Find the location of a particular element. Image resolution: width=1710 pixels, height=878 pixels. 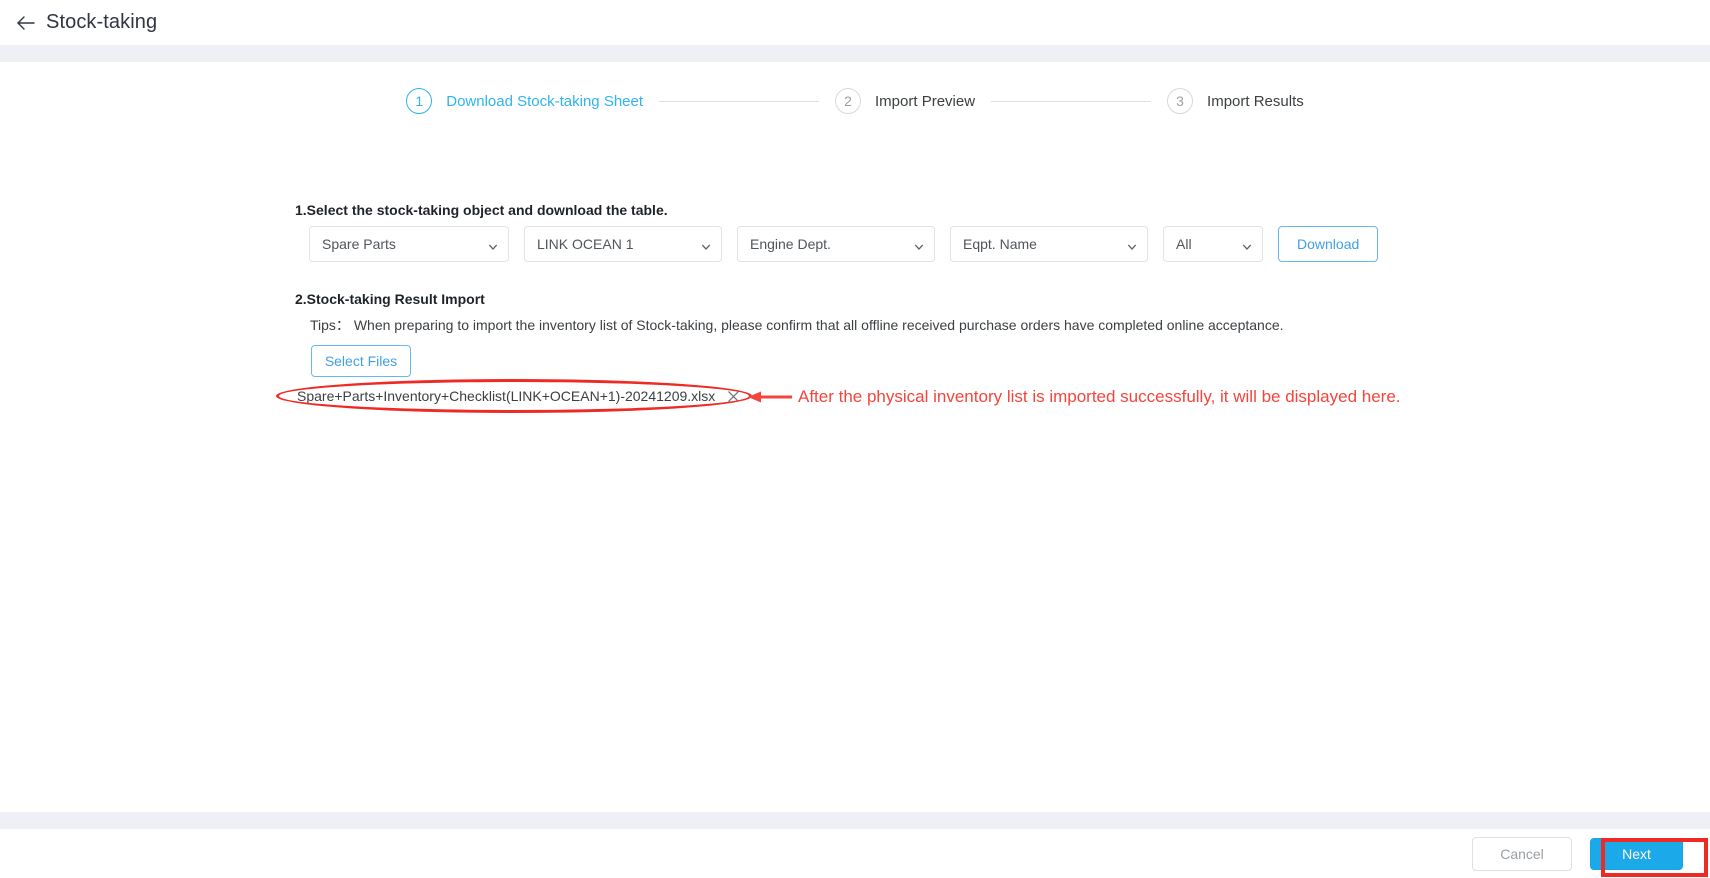

select-files-button: Select Files is located at coordinates (361, 361).